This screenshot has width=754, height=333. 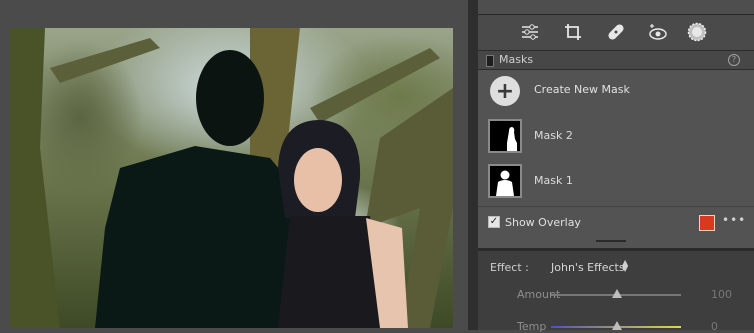 What do you see at coordinates (494, 222) in the screenshot?
I see `show-overlay-checkbox: ✓` at bounding box center [494, 222].